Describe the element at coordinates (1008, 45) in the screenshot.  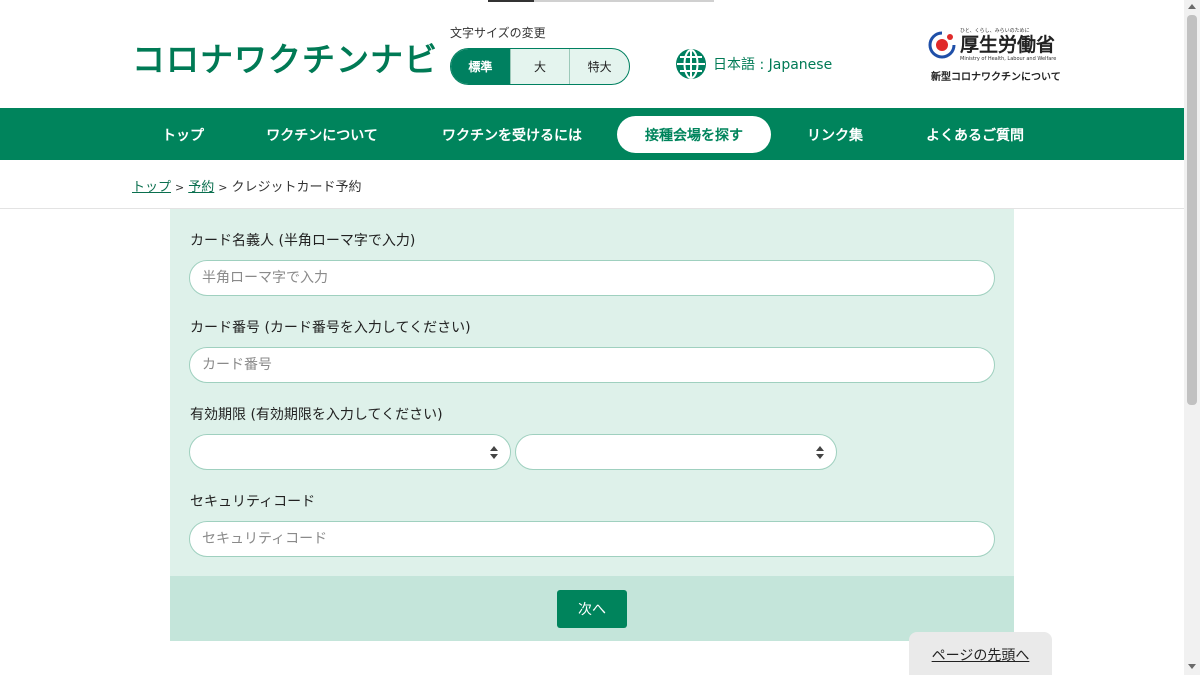
I see `ministry-name: 厚生労働省` at that location.